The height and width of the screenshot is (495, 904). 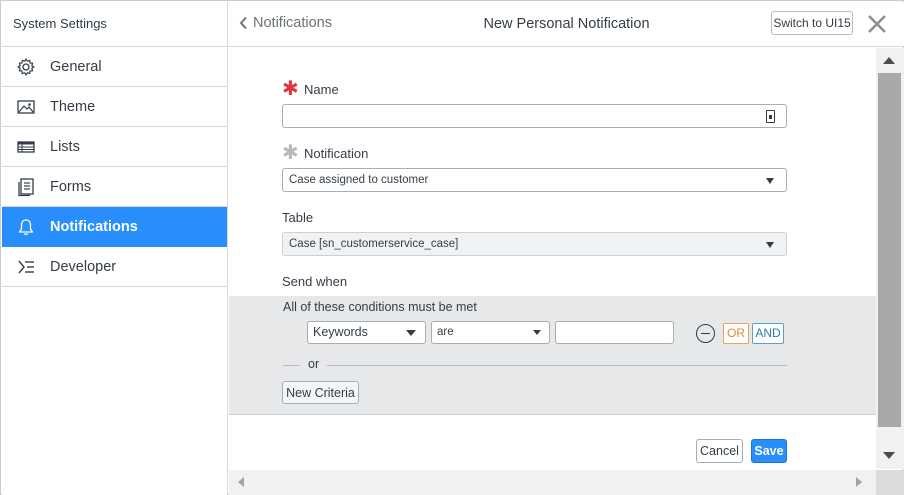 I want to click on name-label-text: Name, so click(x=321, y=89).